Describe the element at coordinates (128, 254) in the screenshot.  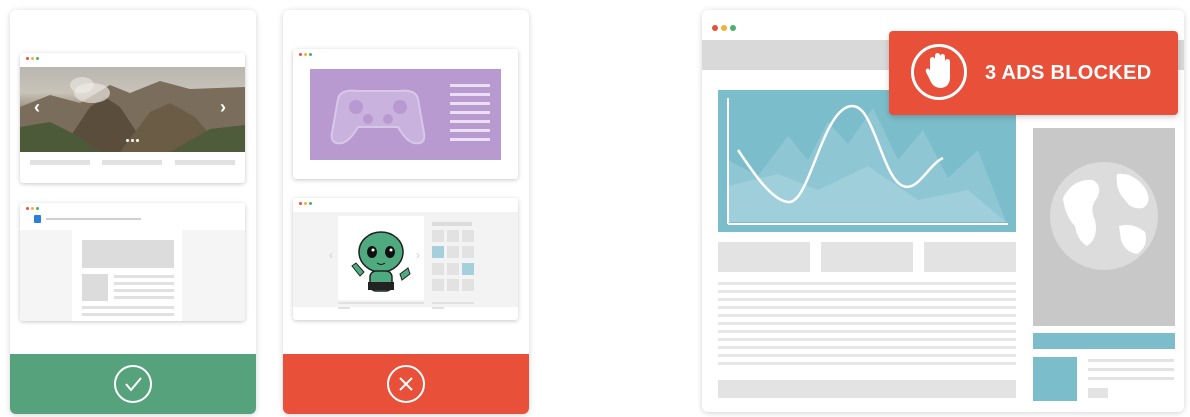
I see `article-header-image` at that location.